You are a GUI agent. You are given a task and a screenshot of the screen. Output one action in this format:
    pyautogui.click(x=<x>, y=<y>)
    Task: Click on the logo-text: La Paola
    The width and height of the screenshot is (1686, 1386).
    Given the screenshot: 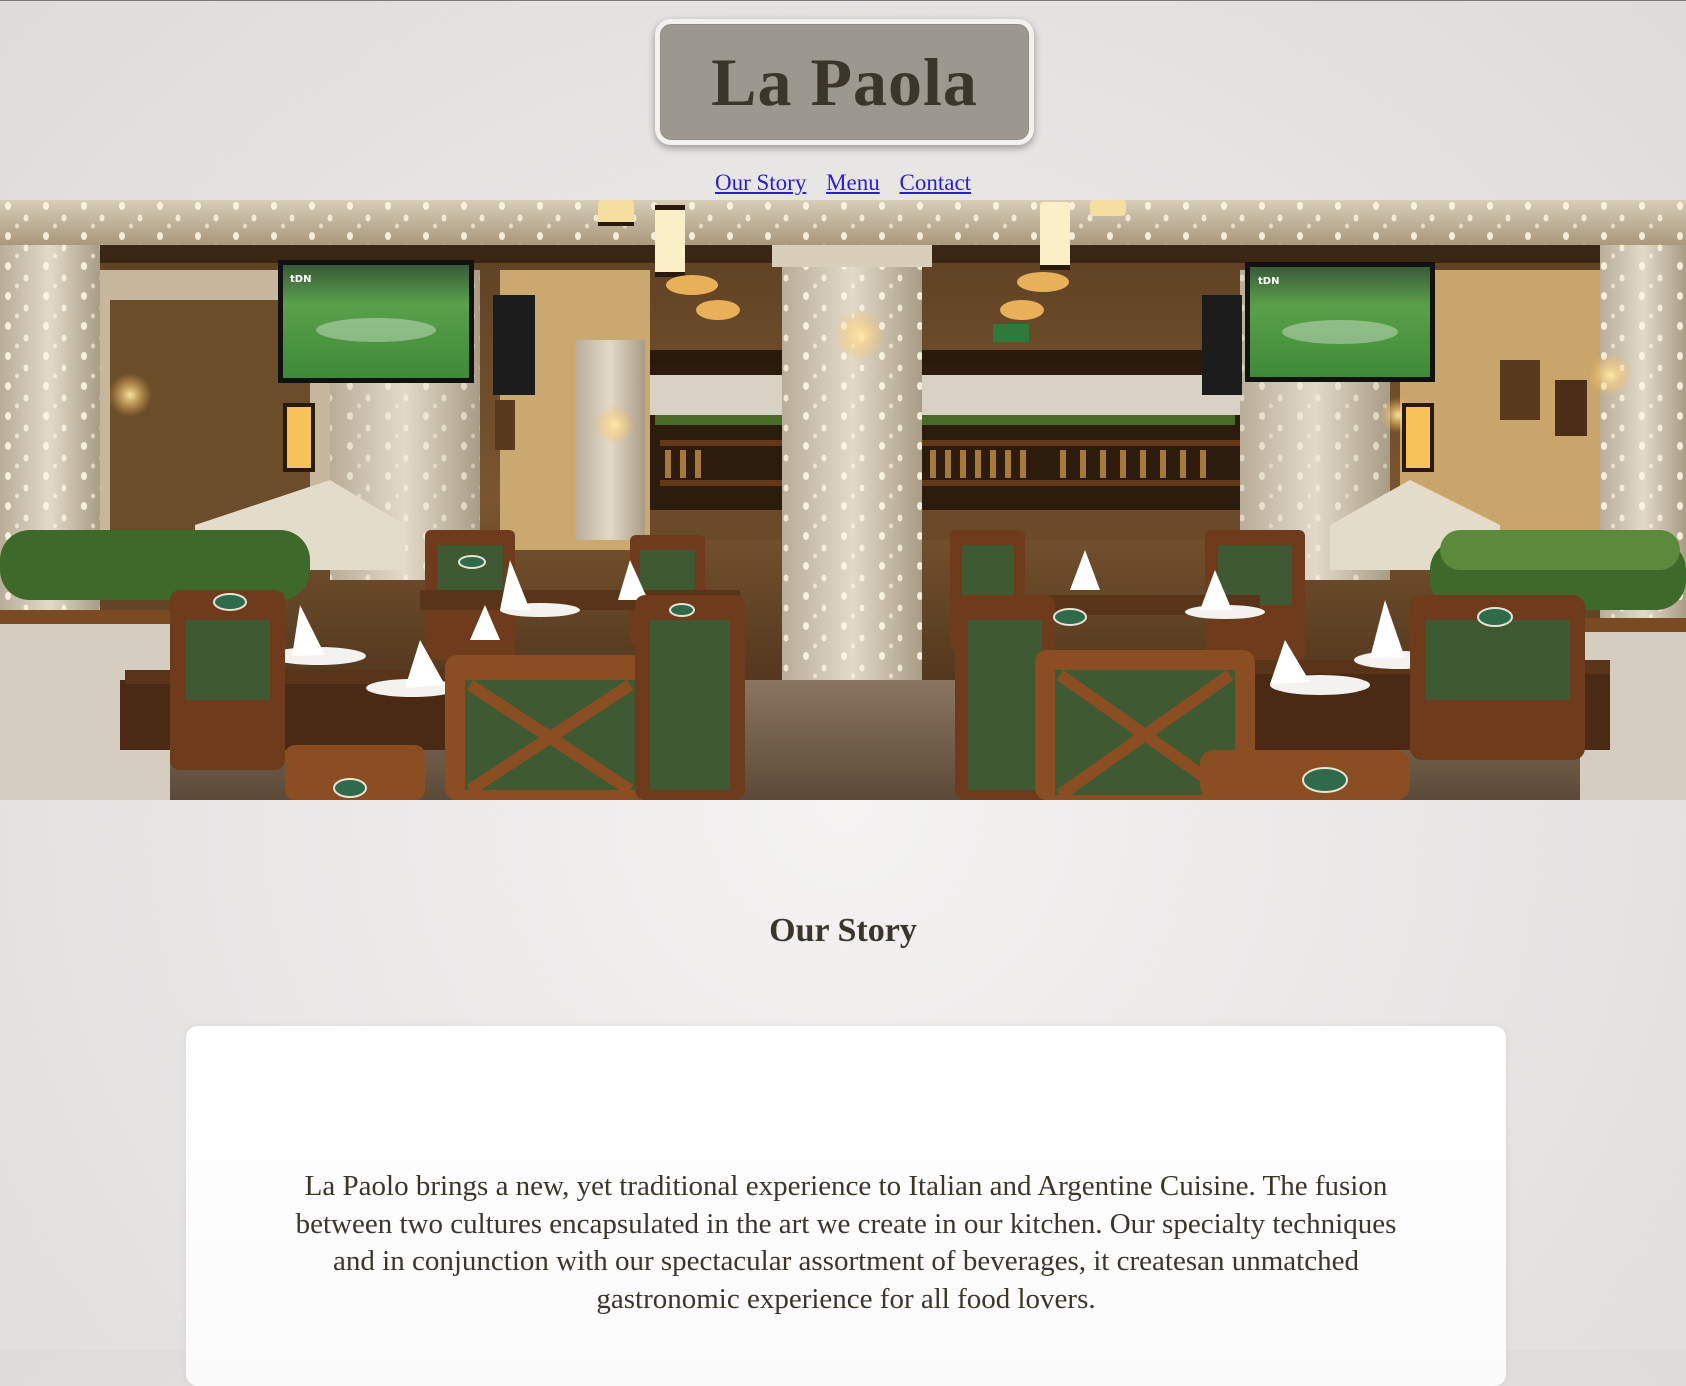 What is the action you would take?
    pyautogui.click(x=844, y=82)
    